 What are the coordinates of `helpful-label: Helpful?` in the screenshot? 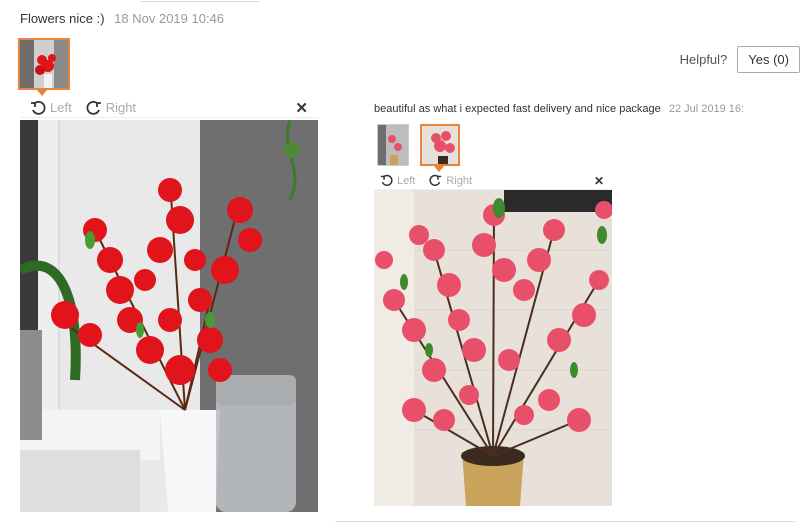 It's located at (703, 59).